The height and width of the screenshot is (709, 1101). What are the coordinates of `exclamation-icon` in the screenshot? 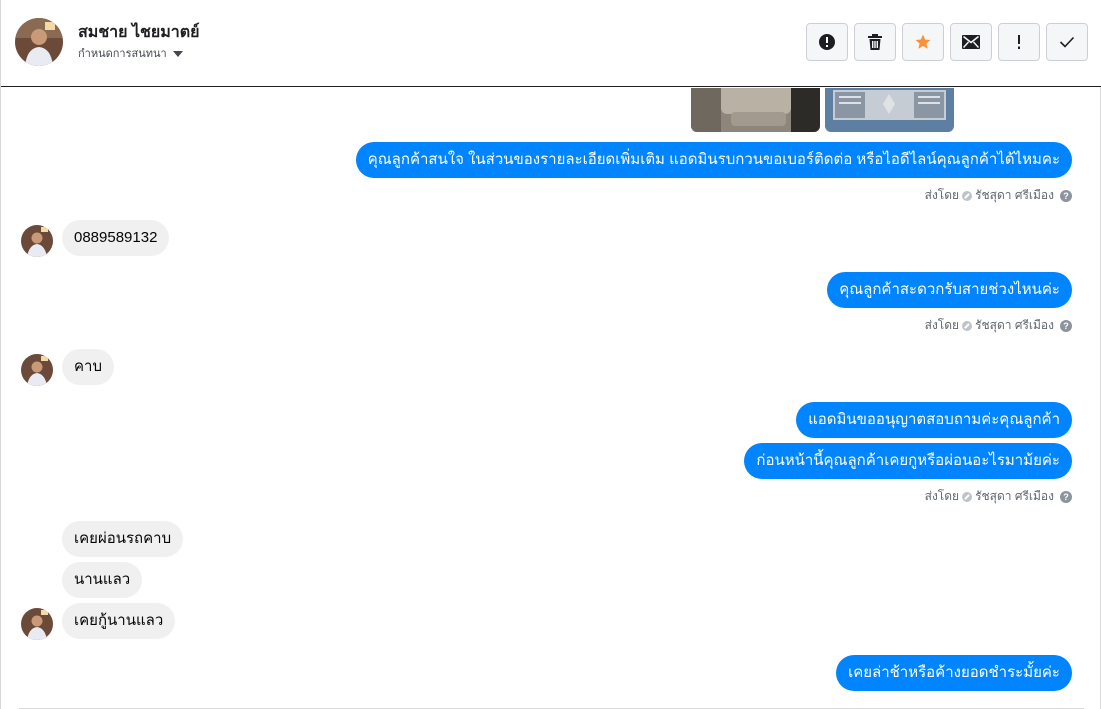 It's located at (1019, 42).